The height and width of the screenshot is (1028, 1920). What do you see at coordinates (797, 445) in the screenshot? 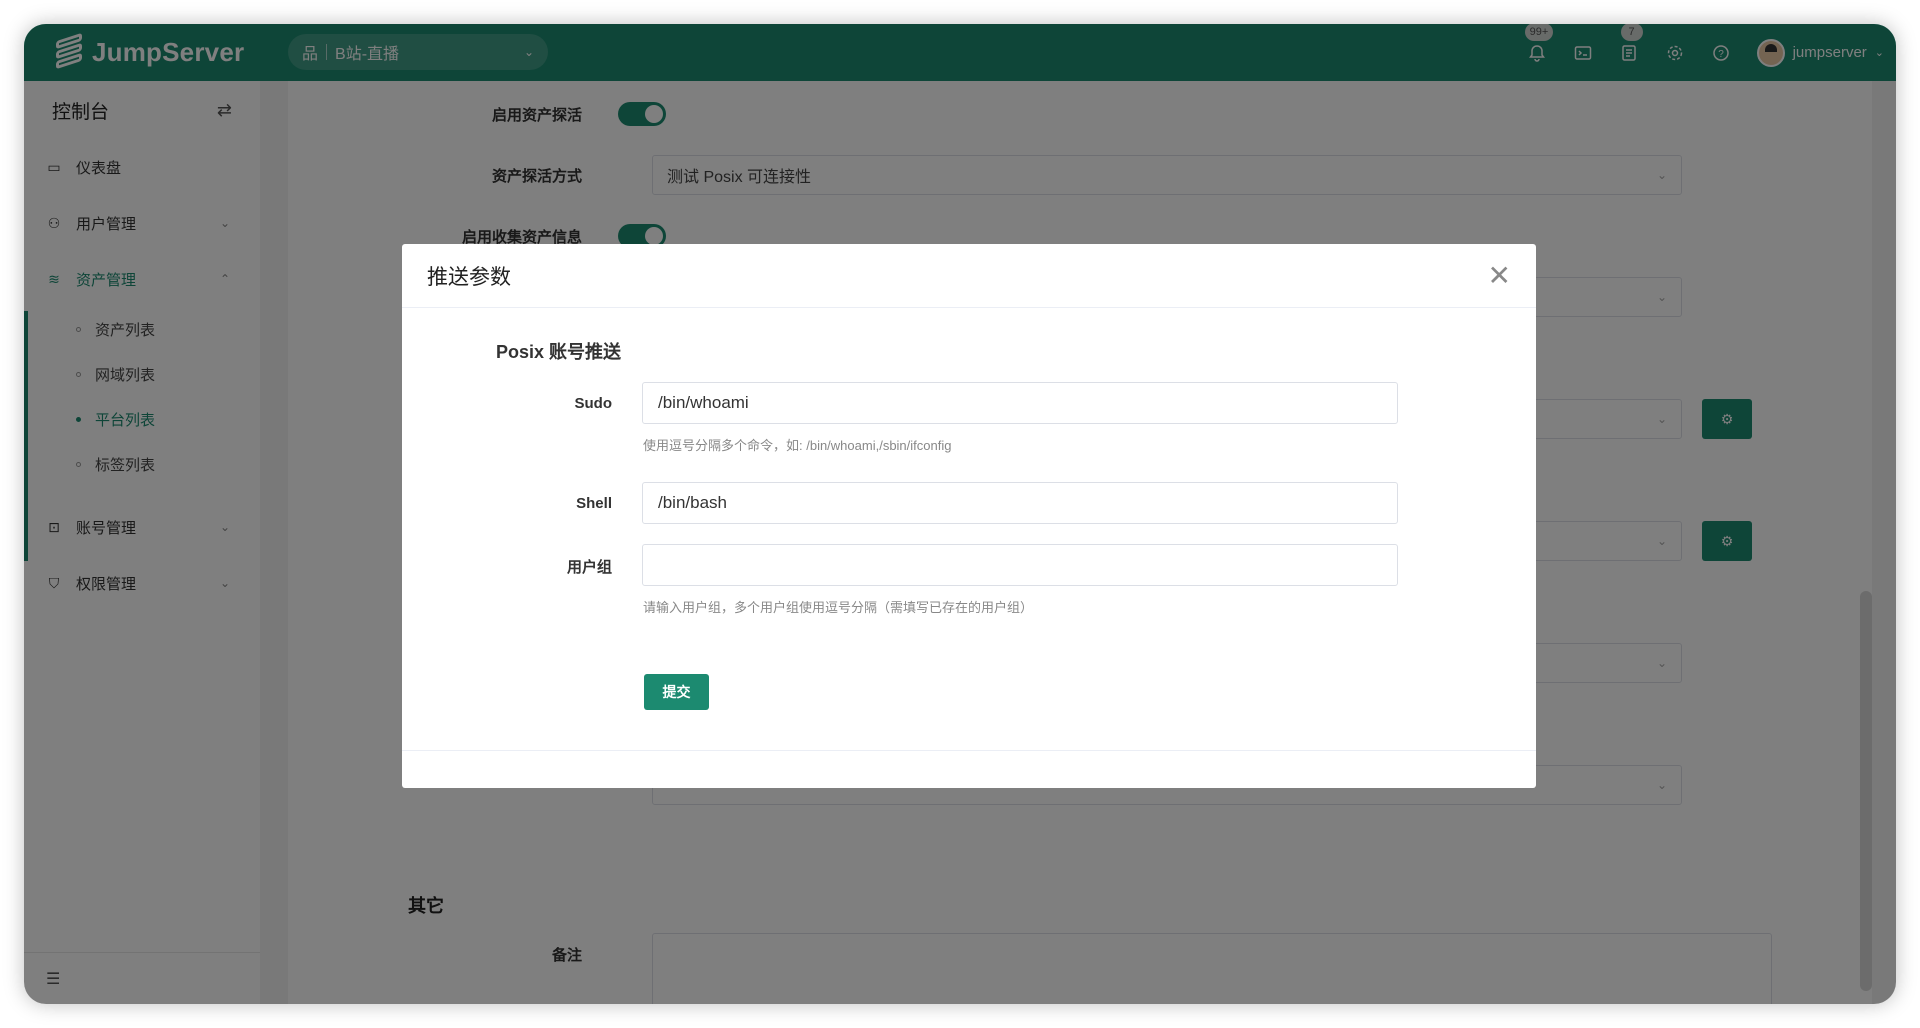
I see `sudo-help-text: 使用逗号分隔多个命令，如: /bin/whoami,/sbin/ifconfig` at bounding box center [797, 445].